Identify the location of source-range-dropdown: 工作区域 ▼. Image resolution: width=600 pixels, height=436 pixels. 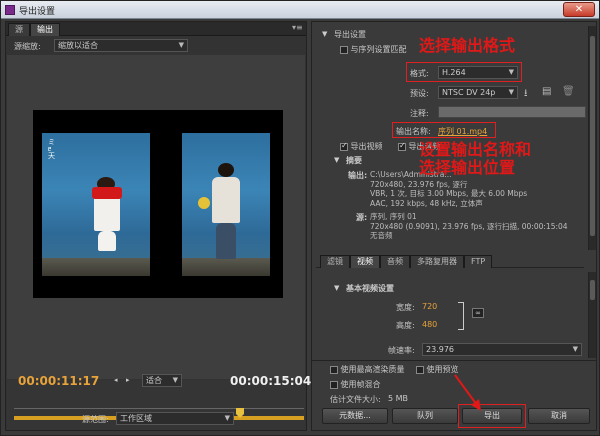
(175, 418).